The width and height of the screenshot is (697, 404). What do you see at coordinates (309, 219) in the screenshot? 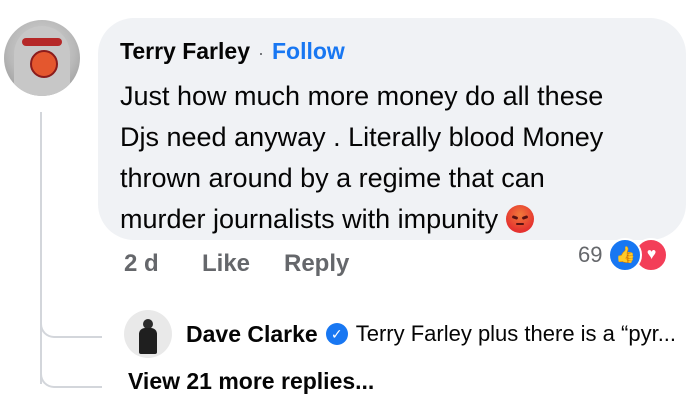
I see `comment-line: murder journalists with impunity` at bounding box center [309, 219].